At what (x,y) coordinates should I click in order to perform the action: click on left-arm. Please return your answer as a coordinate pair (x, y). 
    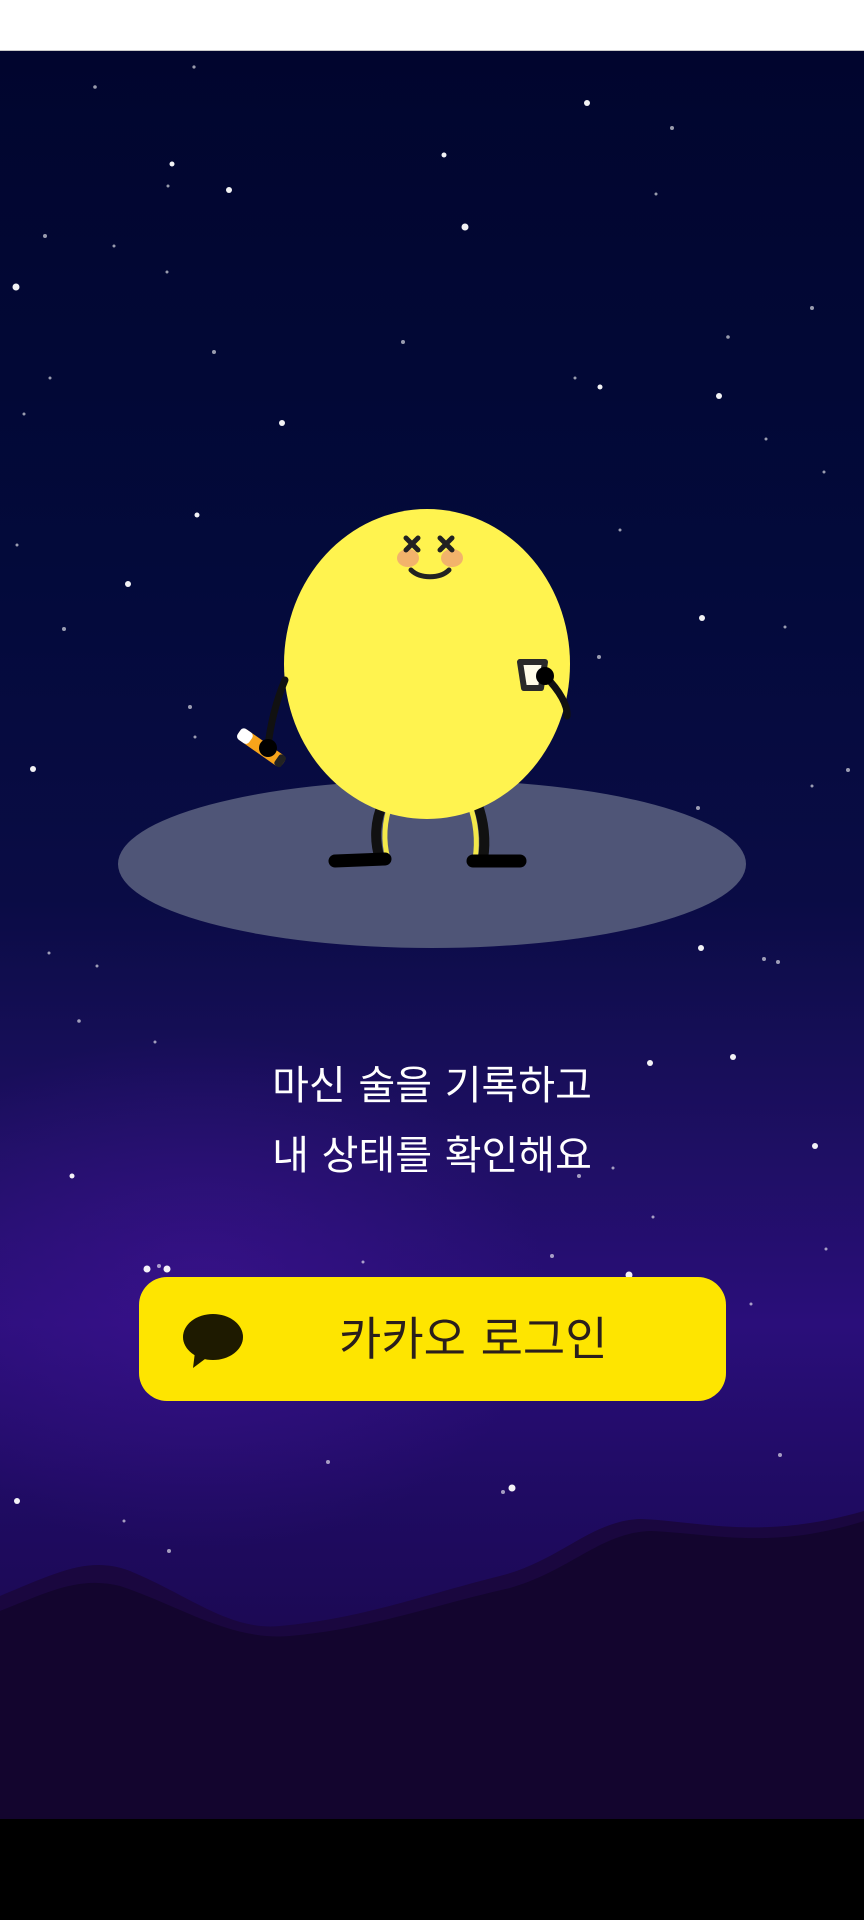
    Looking at the image, I should click on (276, 713).